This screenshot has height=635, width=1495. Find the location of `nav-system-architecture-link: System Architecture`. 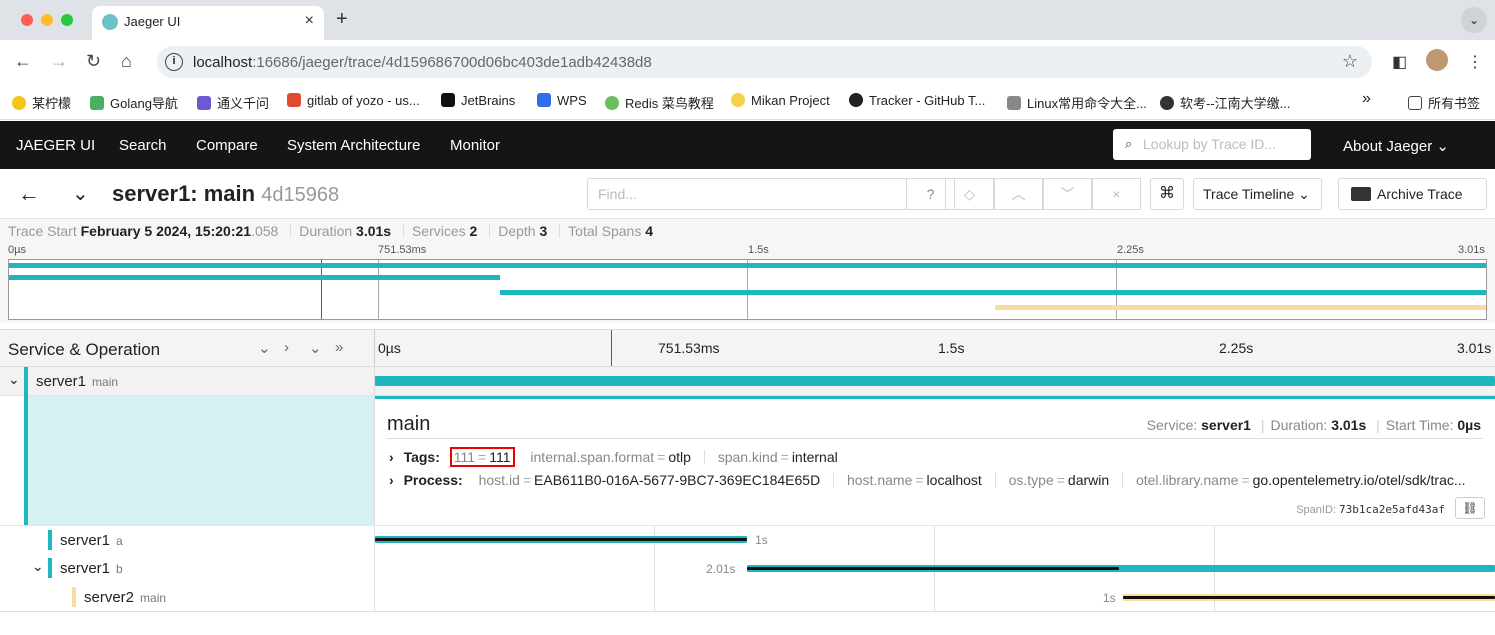

nav-system-architecture-link: System Architecture is located at coordinates (353, 145).